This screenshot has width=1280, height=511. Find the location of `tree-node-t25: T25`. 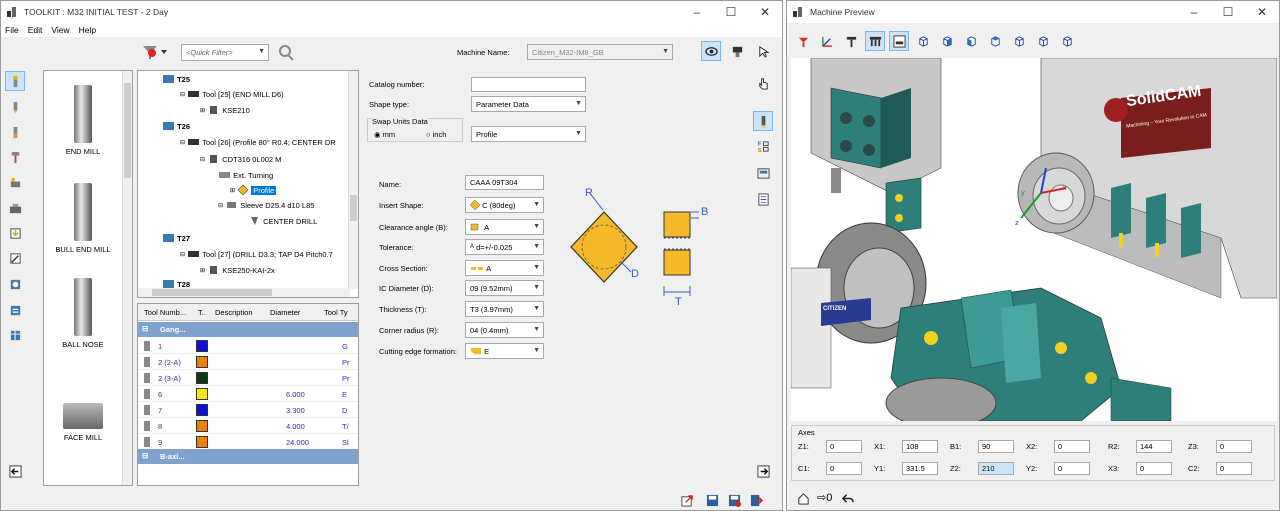

tree-node-t25: T25 is located at coordinates (176, 79).